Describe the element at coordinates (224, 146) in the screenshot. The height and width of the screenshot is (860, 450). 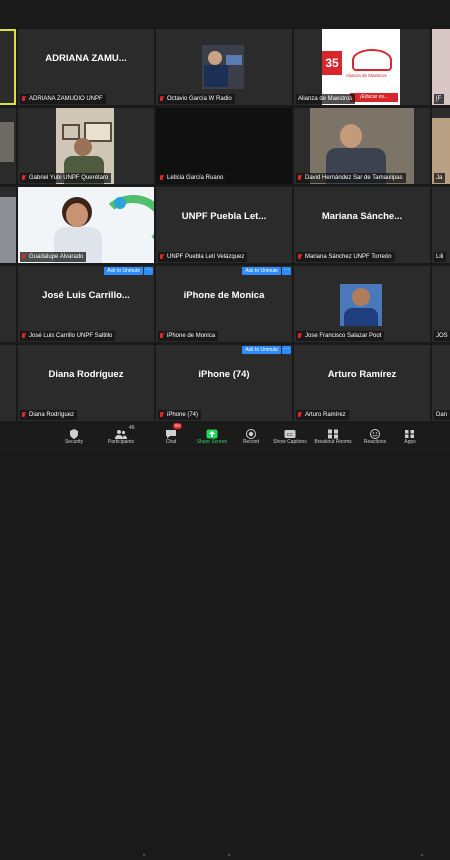
I see `video-tile-leticia-garcia: Leticia García Ruano` at that location.